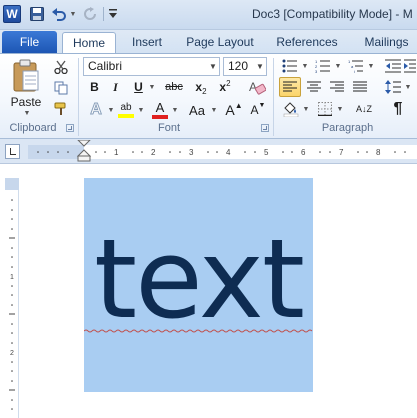 This screenshot has height=418, width=417. What do you see at coordinates (314, 87) in the screenshot?
I see `align-center-icon` at bounding box center [314, 87].